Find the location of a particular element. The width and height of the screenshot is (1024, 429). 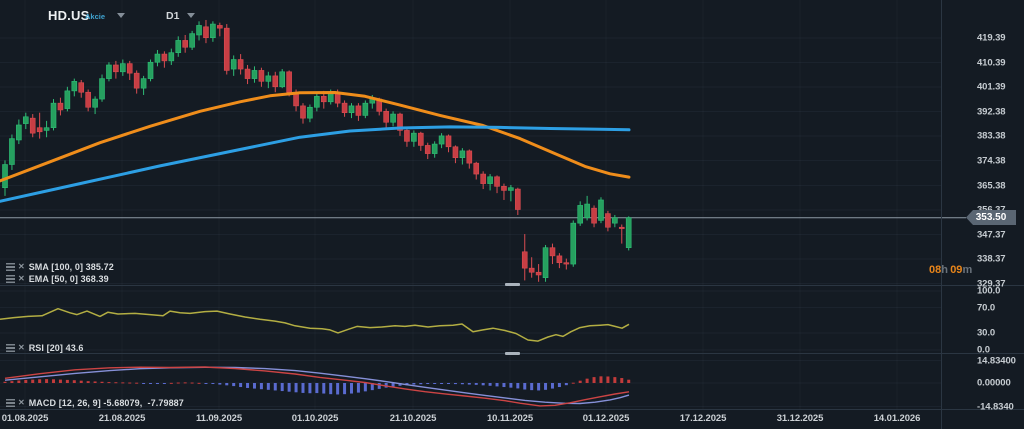

axis-tick-label: 347.37 is located at coordinates (991, 234).